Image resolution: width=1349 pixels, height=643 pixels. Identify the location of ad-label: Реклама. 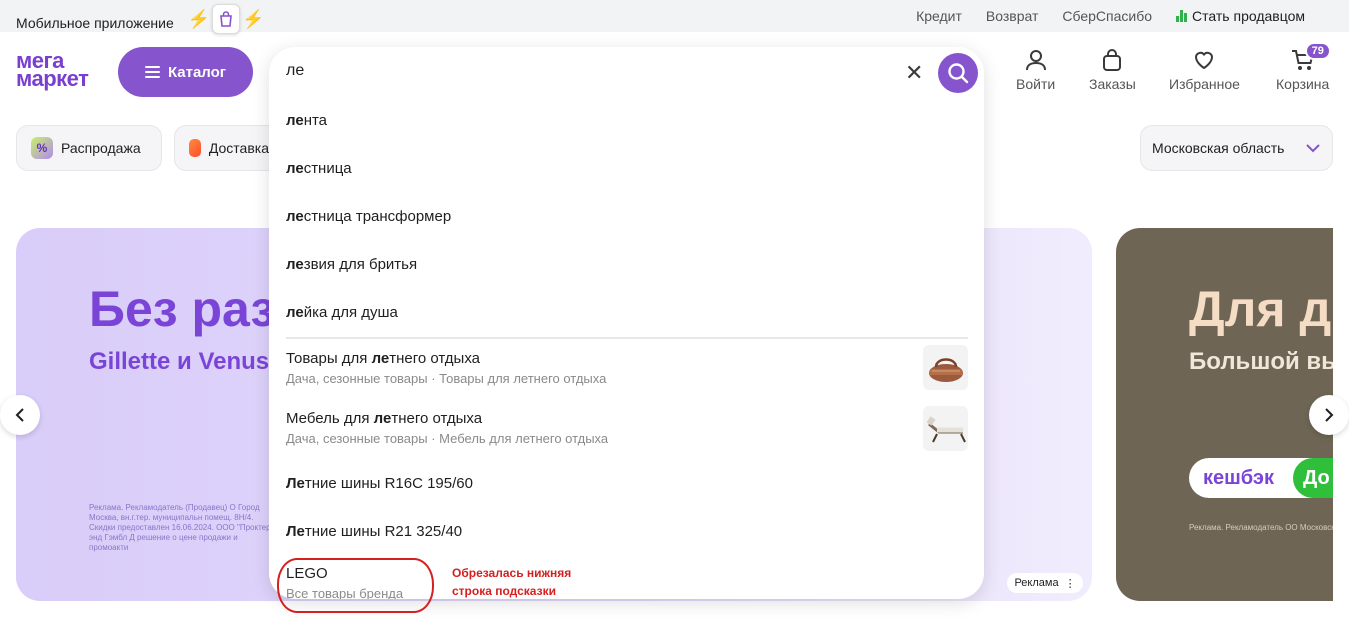
(1036, 583).